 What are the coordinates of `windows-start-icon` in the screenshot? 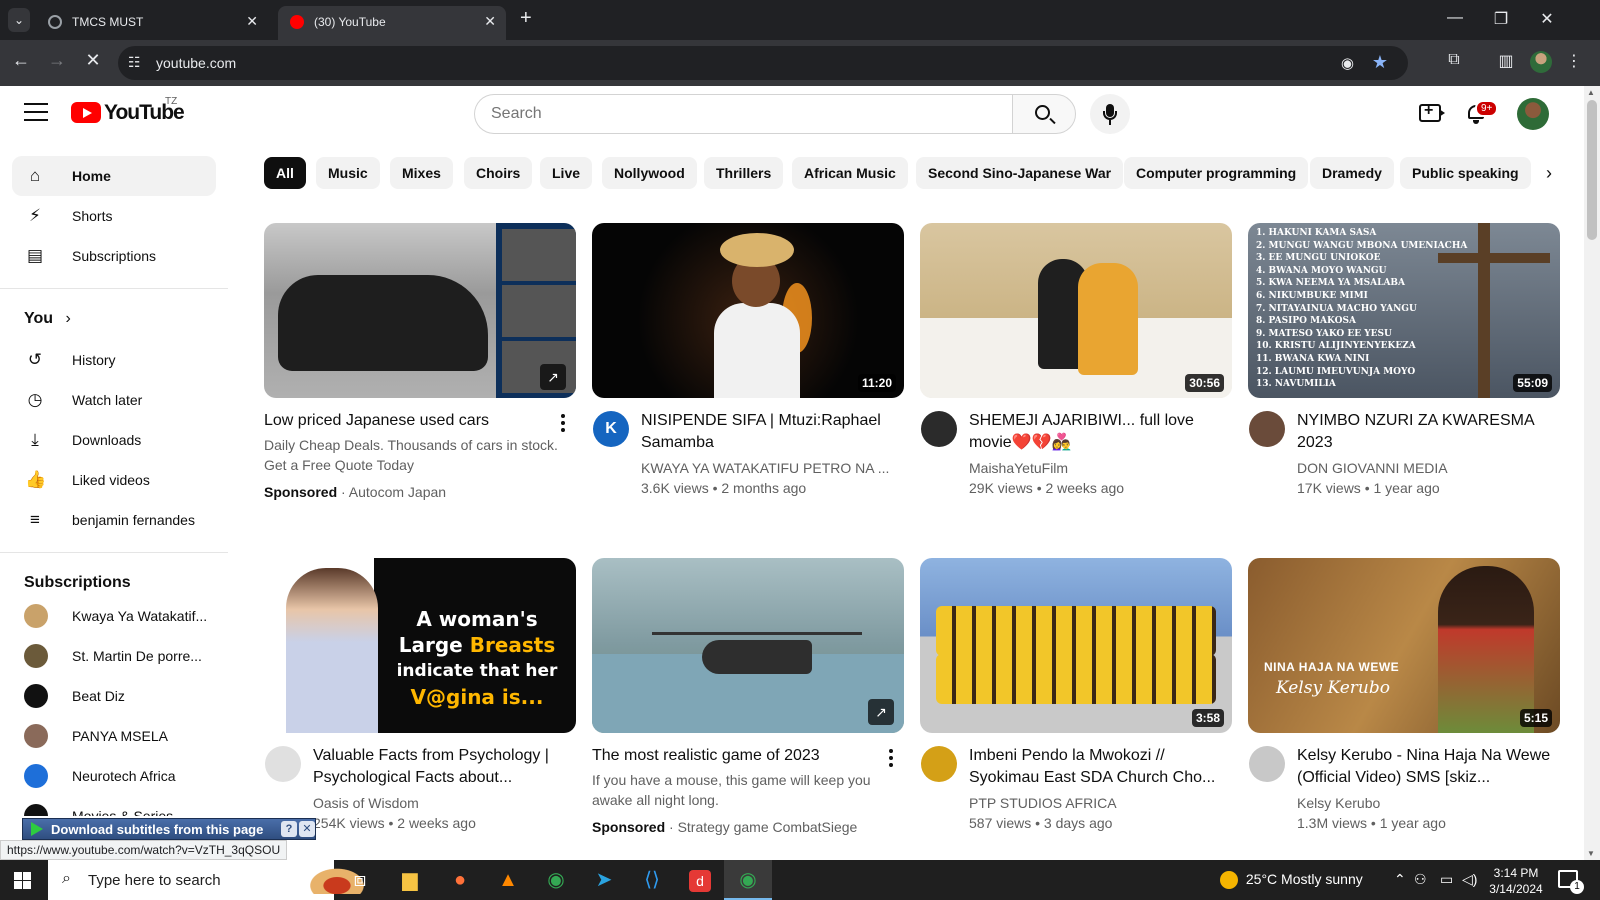 It's located at (22, 880).